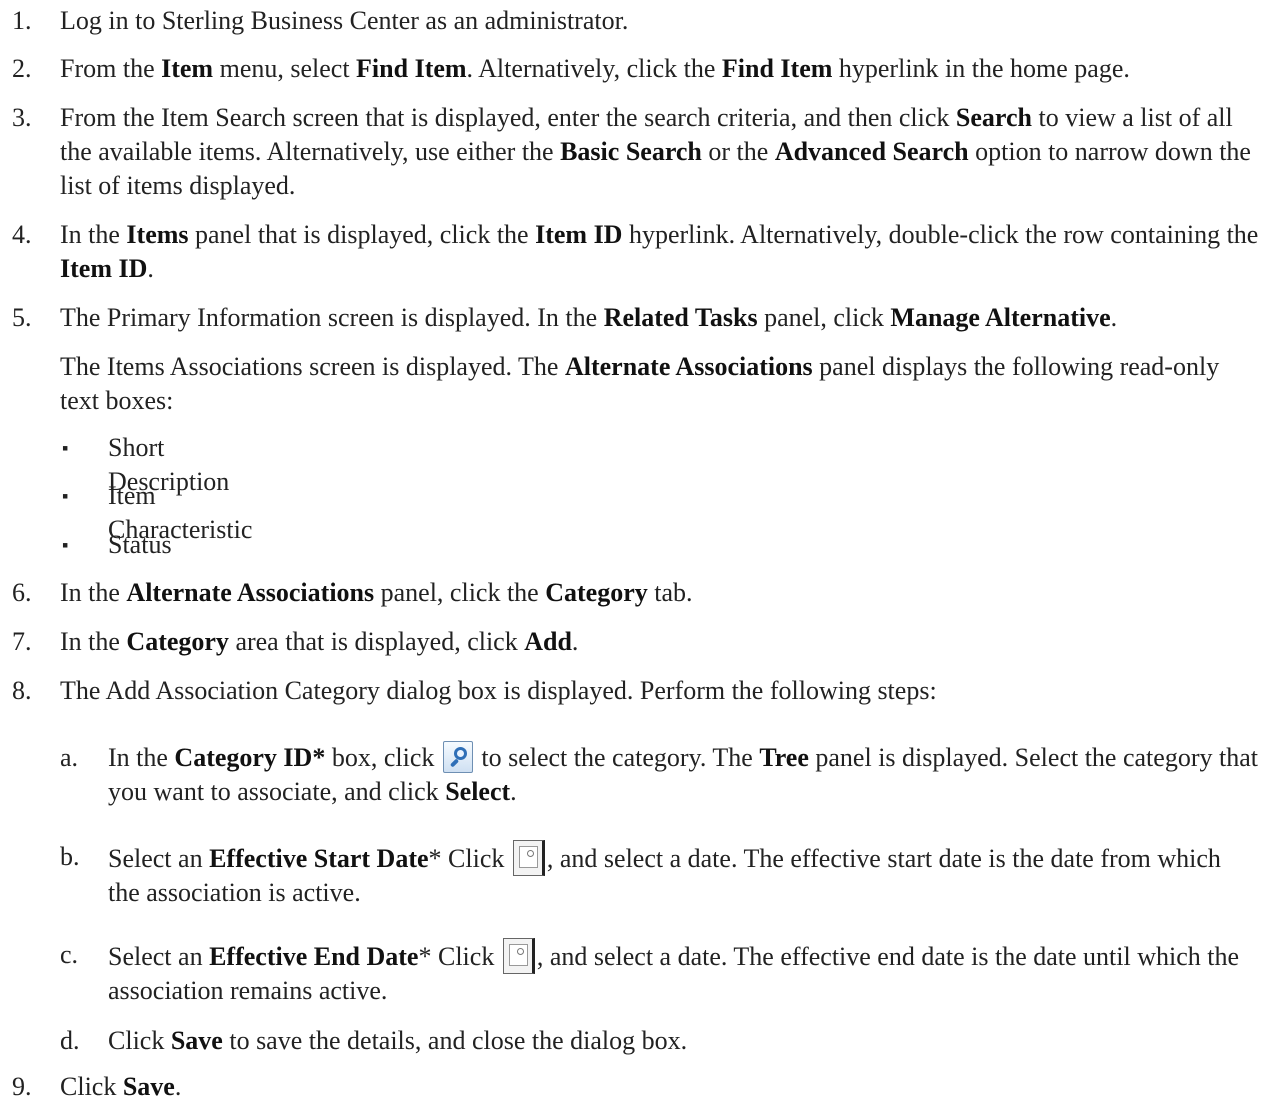 This screenshot has height=1104, width=1271. Describe the element at coordinates (22, 234) in the screenshot. I see `step-number: 4.` at that location.